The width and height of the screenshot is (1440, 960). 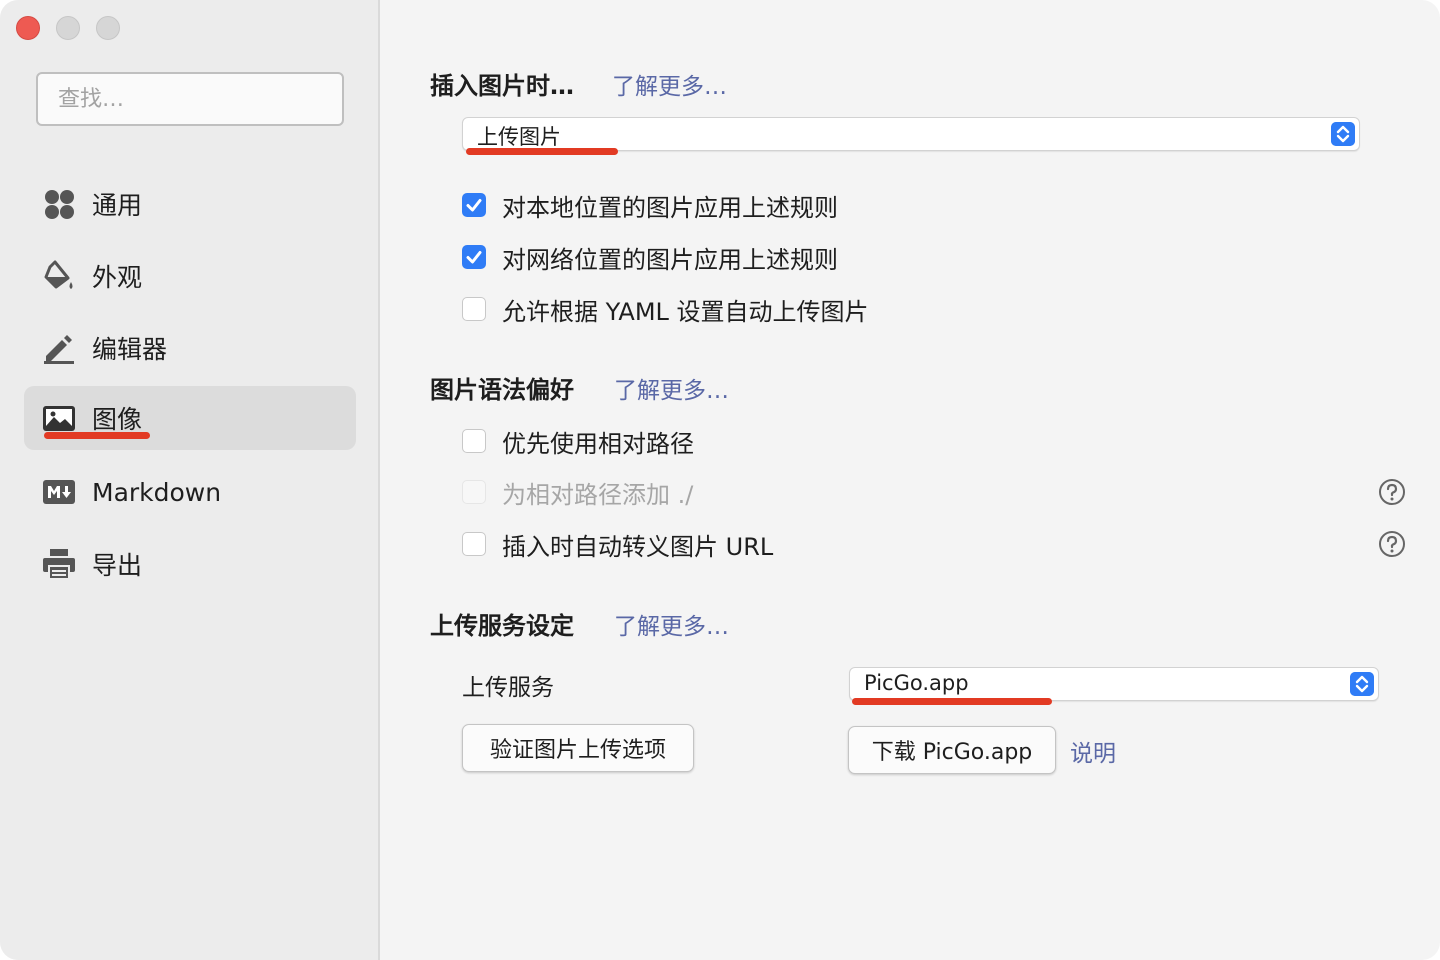 I want to click on select-value: PicGo.app, so click(x=916, y=683).